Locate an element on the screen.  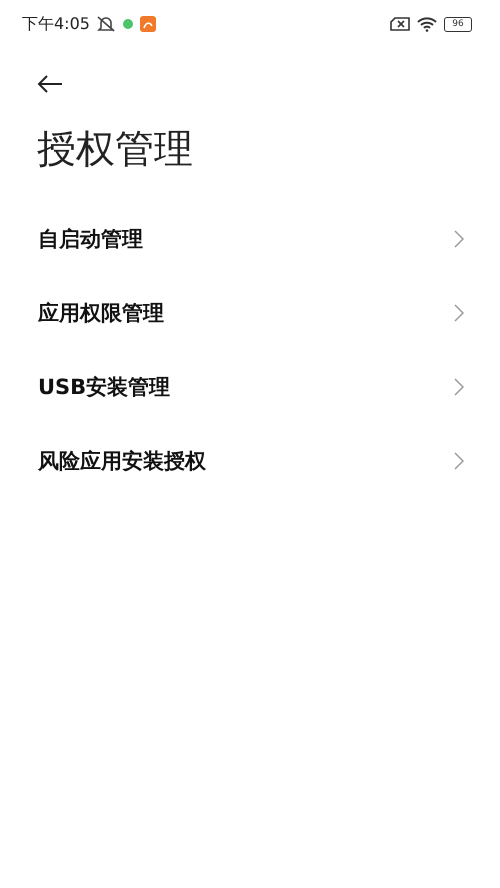
menu-item: 应用权限管理 is located at coordinates (250, 313).